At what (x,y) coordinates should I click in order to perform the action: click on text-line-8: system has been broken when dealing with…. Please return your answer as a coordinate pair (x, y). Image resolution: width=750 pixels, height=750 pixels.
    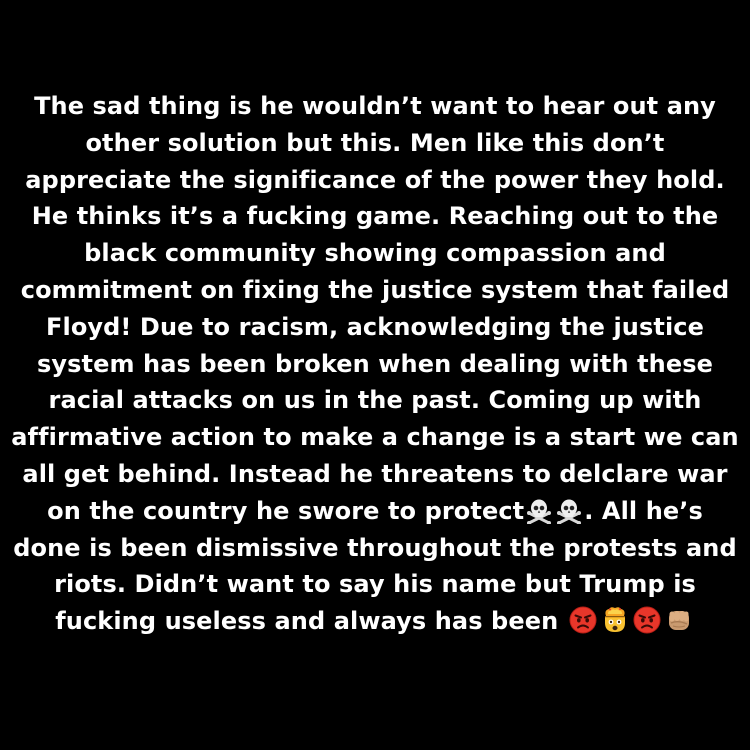
    Looking at the image, I should click on (375, 363).